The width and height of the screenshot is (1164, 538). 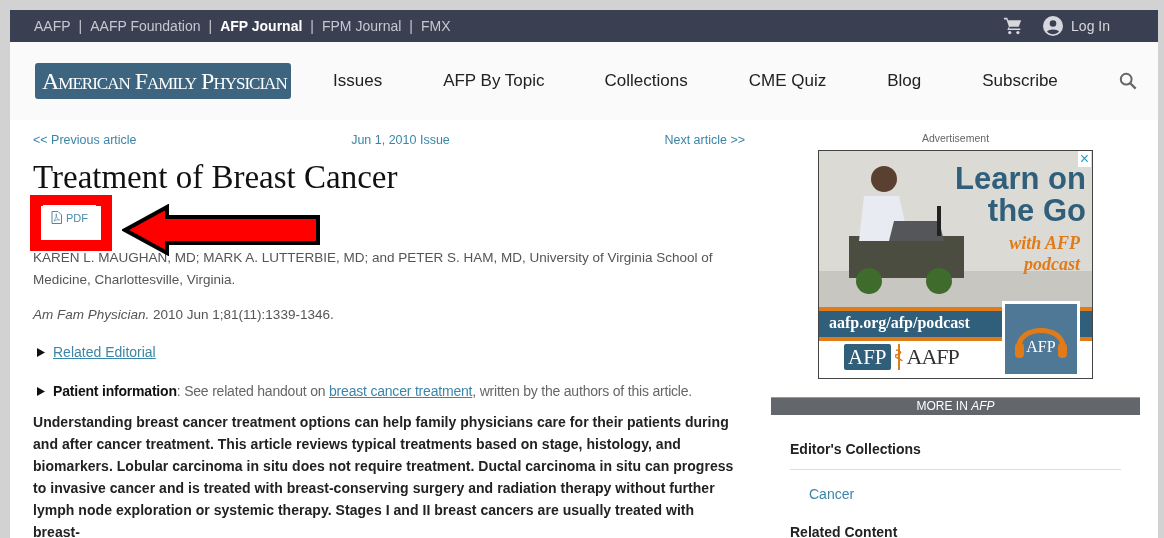 What do you see at coordinates (704, 140) in the screenshot?
I see `next-article-link: Next article >>` at bounding box center [704, 140].